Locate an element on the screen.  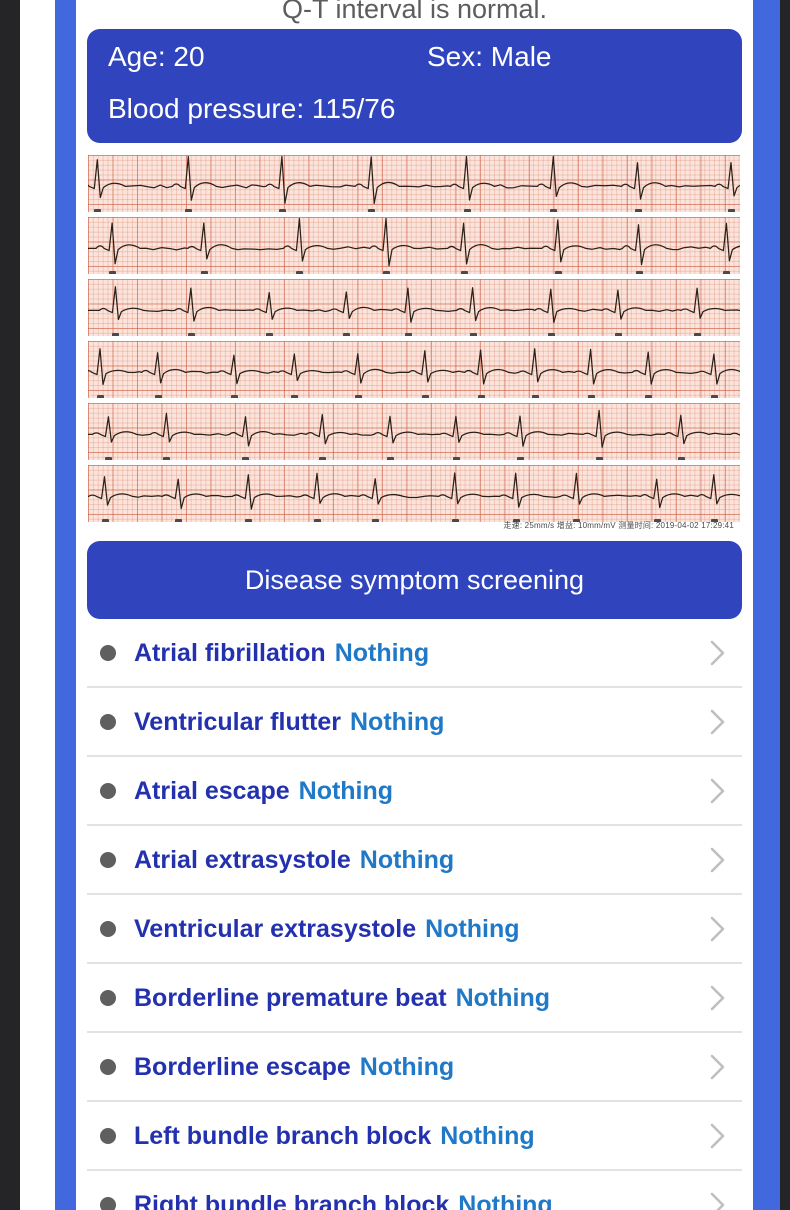
disease-label-group: Atrial fibrillation Nothing is located at coordinates (281, 653).